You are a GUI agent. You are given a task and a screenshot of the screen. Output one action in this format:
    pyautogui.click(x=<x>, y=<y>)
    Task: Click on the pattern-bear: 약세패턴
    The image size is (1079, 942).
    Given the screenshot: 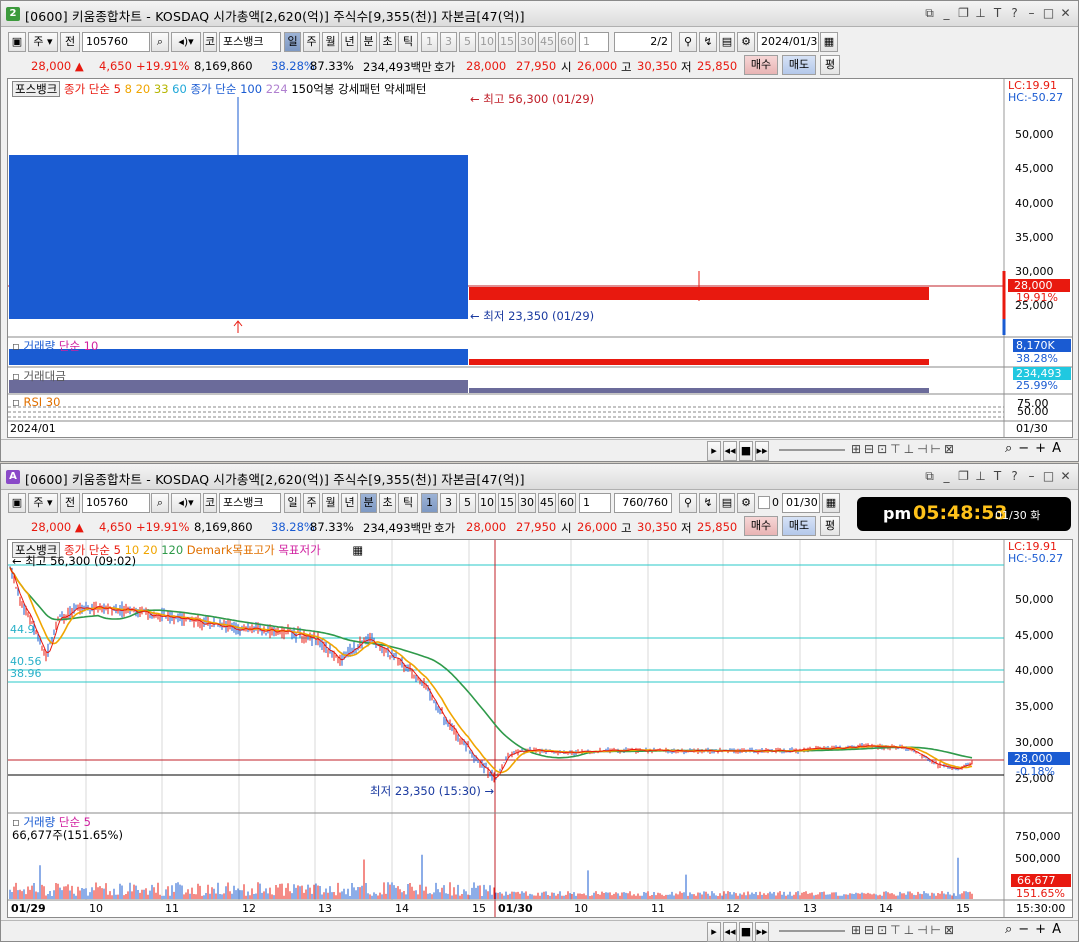 What is the action you would take?
    pyautogui.click(x=405, y=89)
    